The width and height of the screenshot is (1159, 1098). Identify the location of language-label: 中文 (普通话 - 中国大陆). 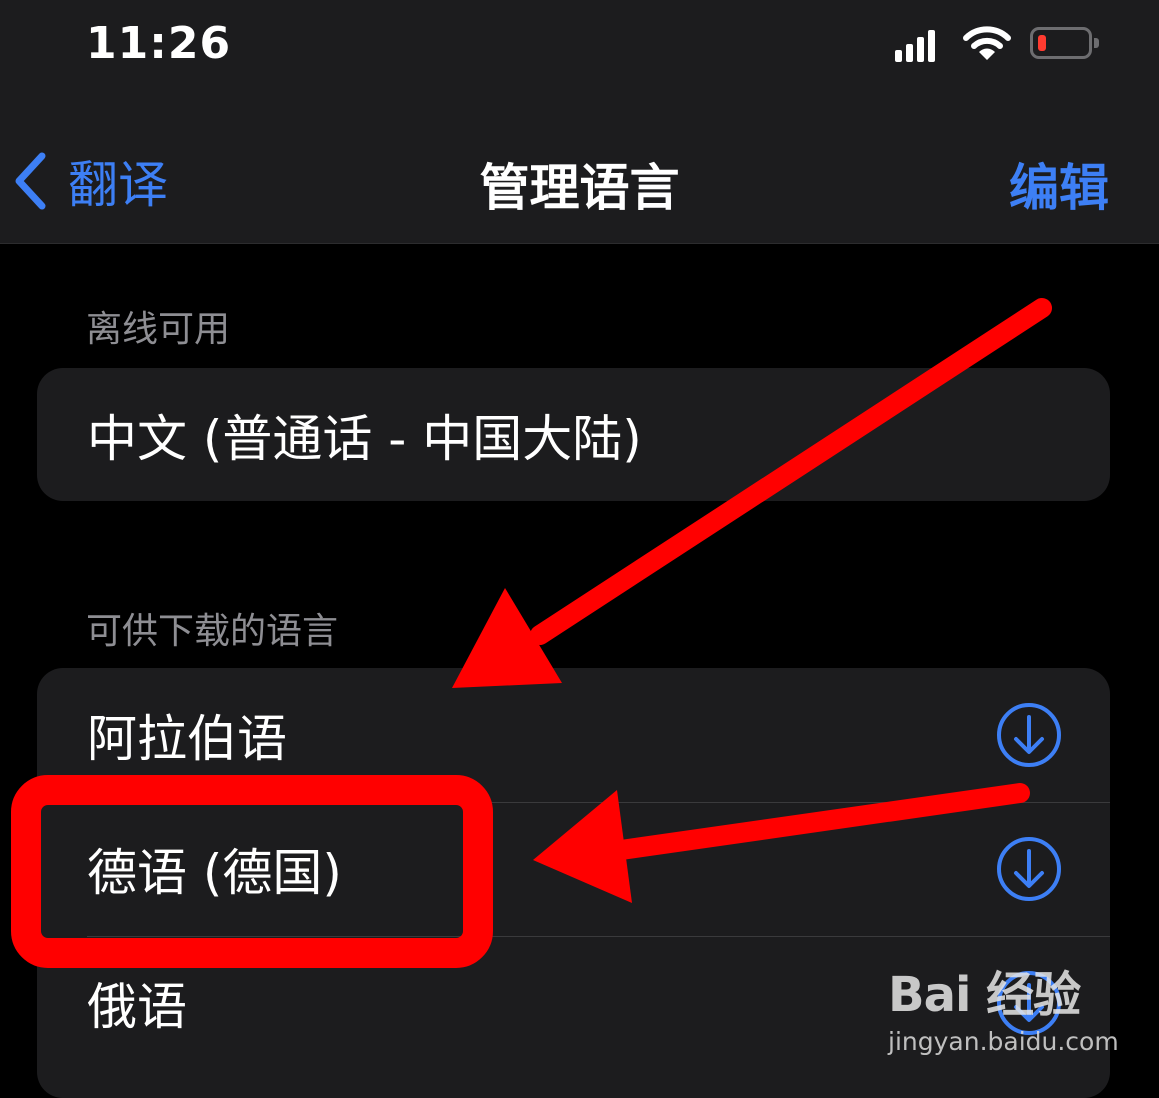
(364, 438).